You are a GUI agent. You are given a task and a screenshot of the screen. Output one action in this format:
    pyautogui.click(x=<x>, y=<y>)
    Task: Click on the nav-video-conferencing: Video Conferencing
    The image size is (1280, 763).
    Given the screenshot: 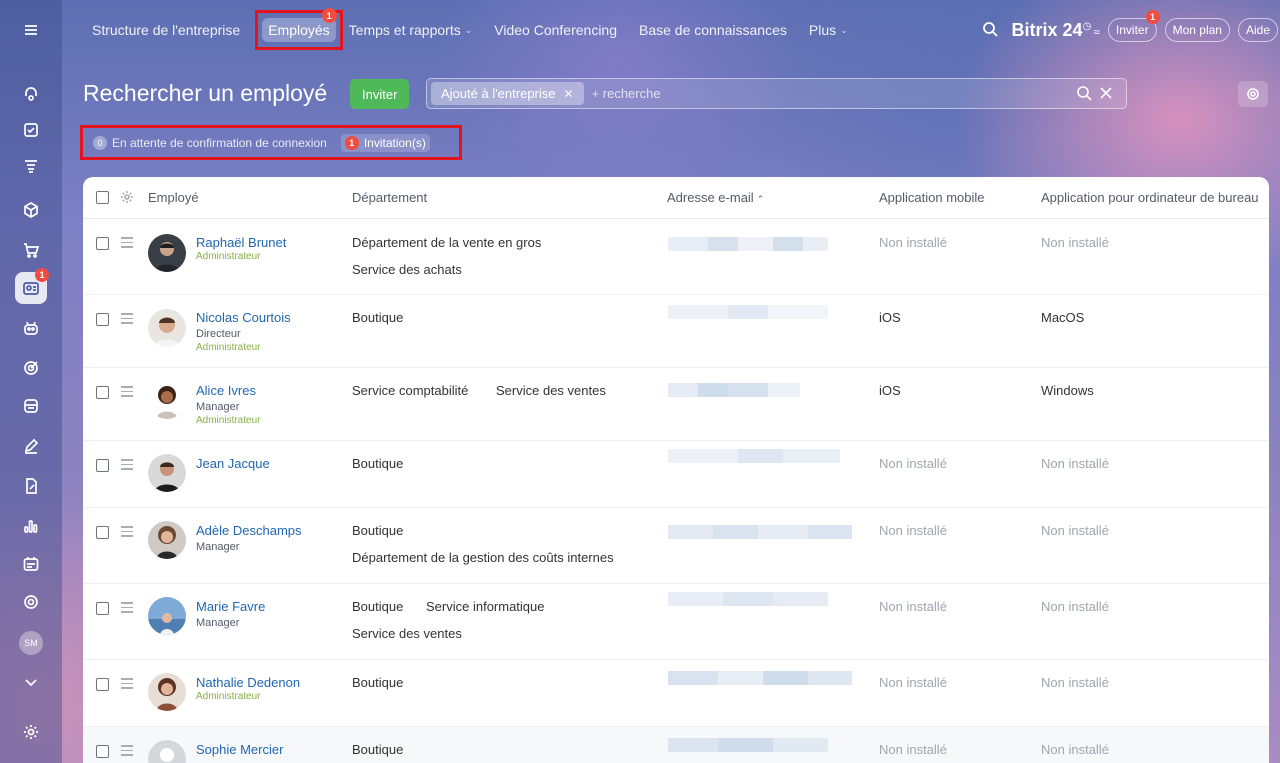 What is the action you would take?
    pyautogui.click(x=555, y=30)
    